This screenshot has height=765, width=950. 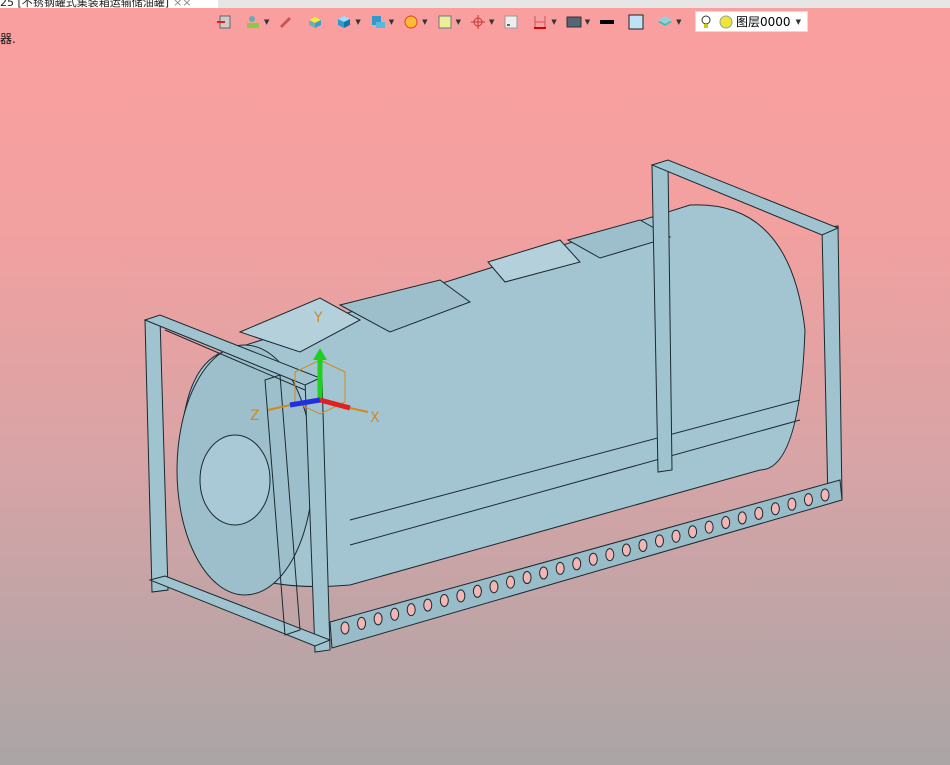 I want to click on frame-front-left-post, so click(x=156, y=455).